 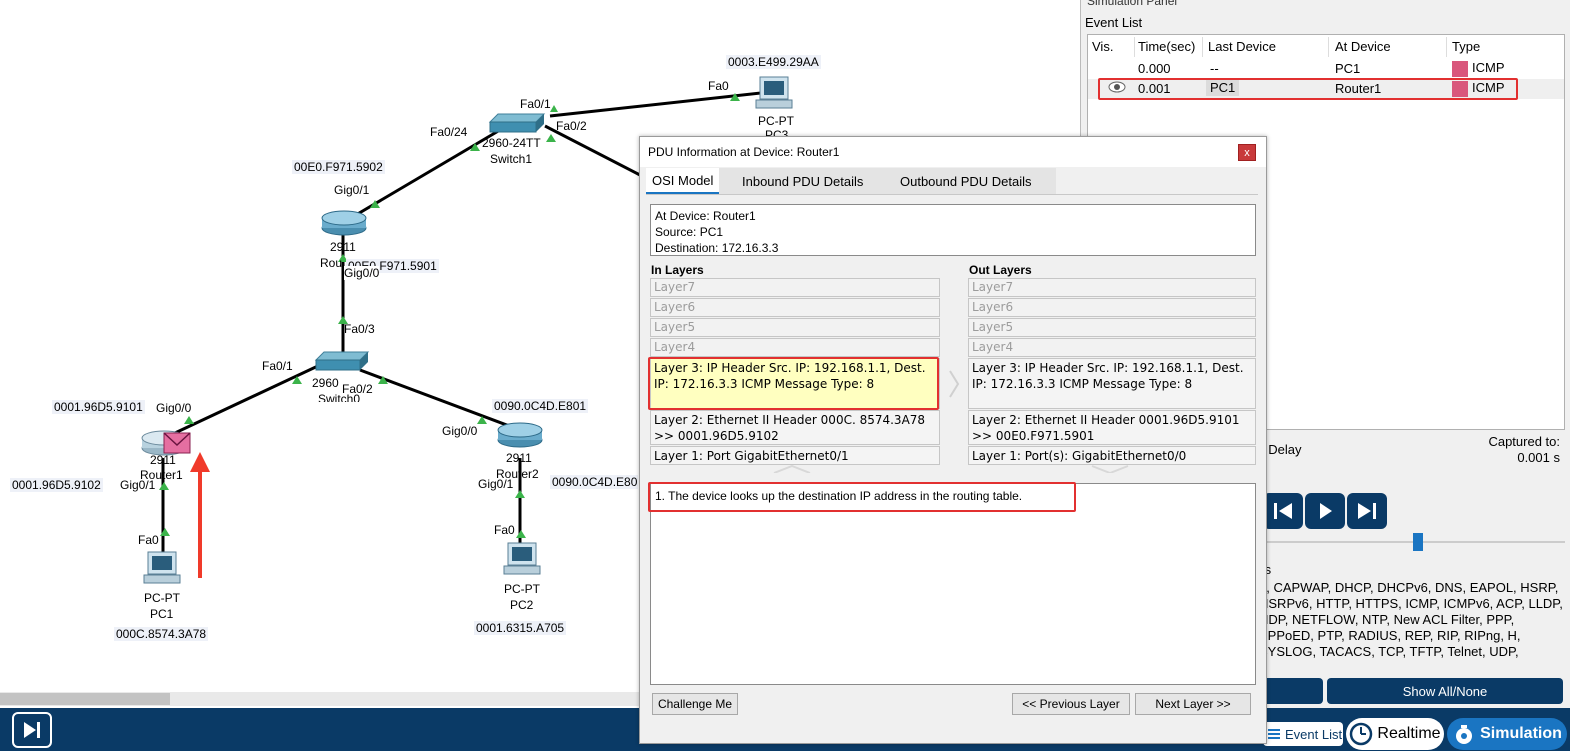 What do you see at coordinates (1112, 327) in the screenshot?
I see `out-layer-5: Layer5` at bounding box center [1112, 327].